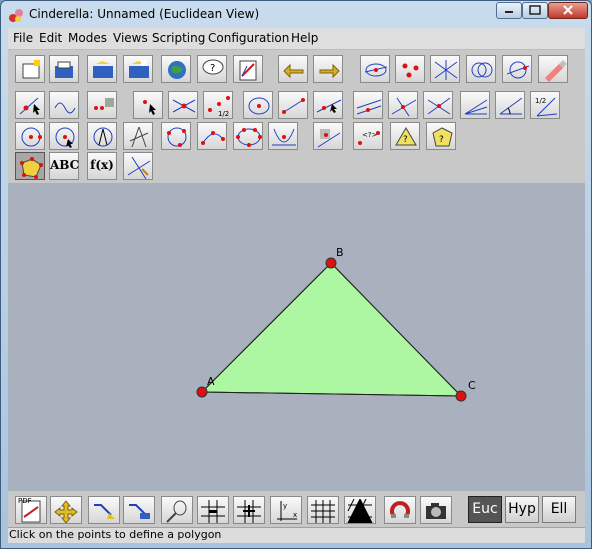 This screenshot has height=549, width=592. I want to click on midpoint-icon: 1/2, so click(219, 107).